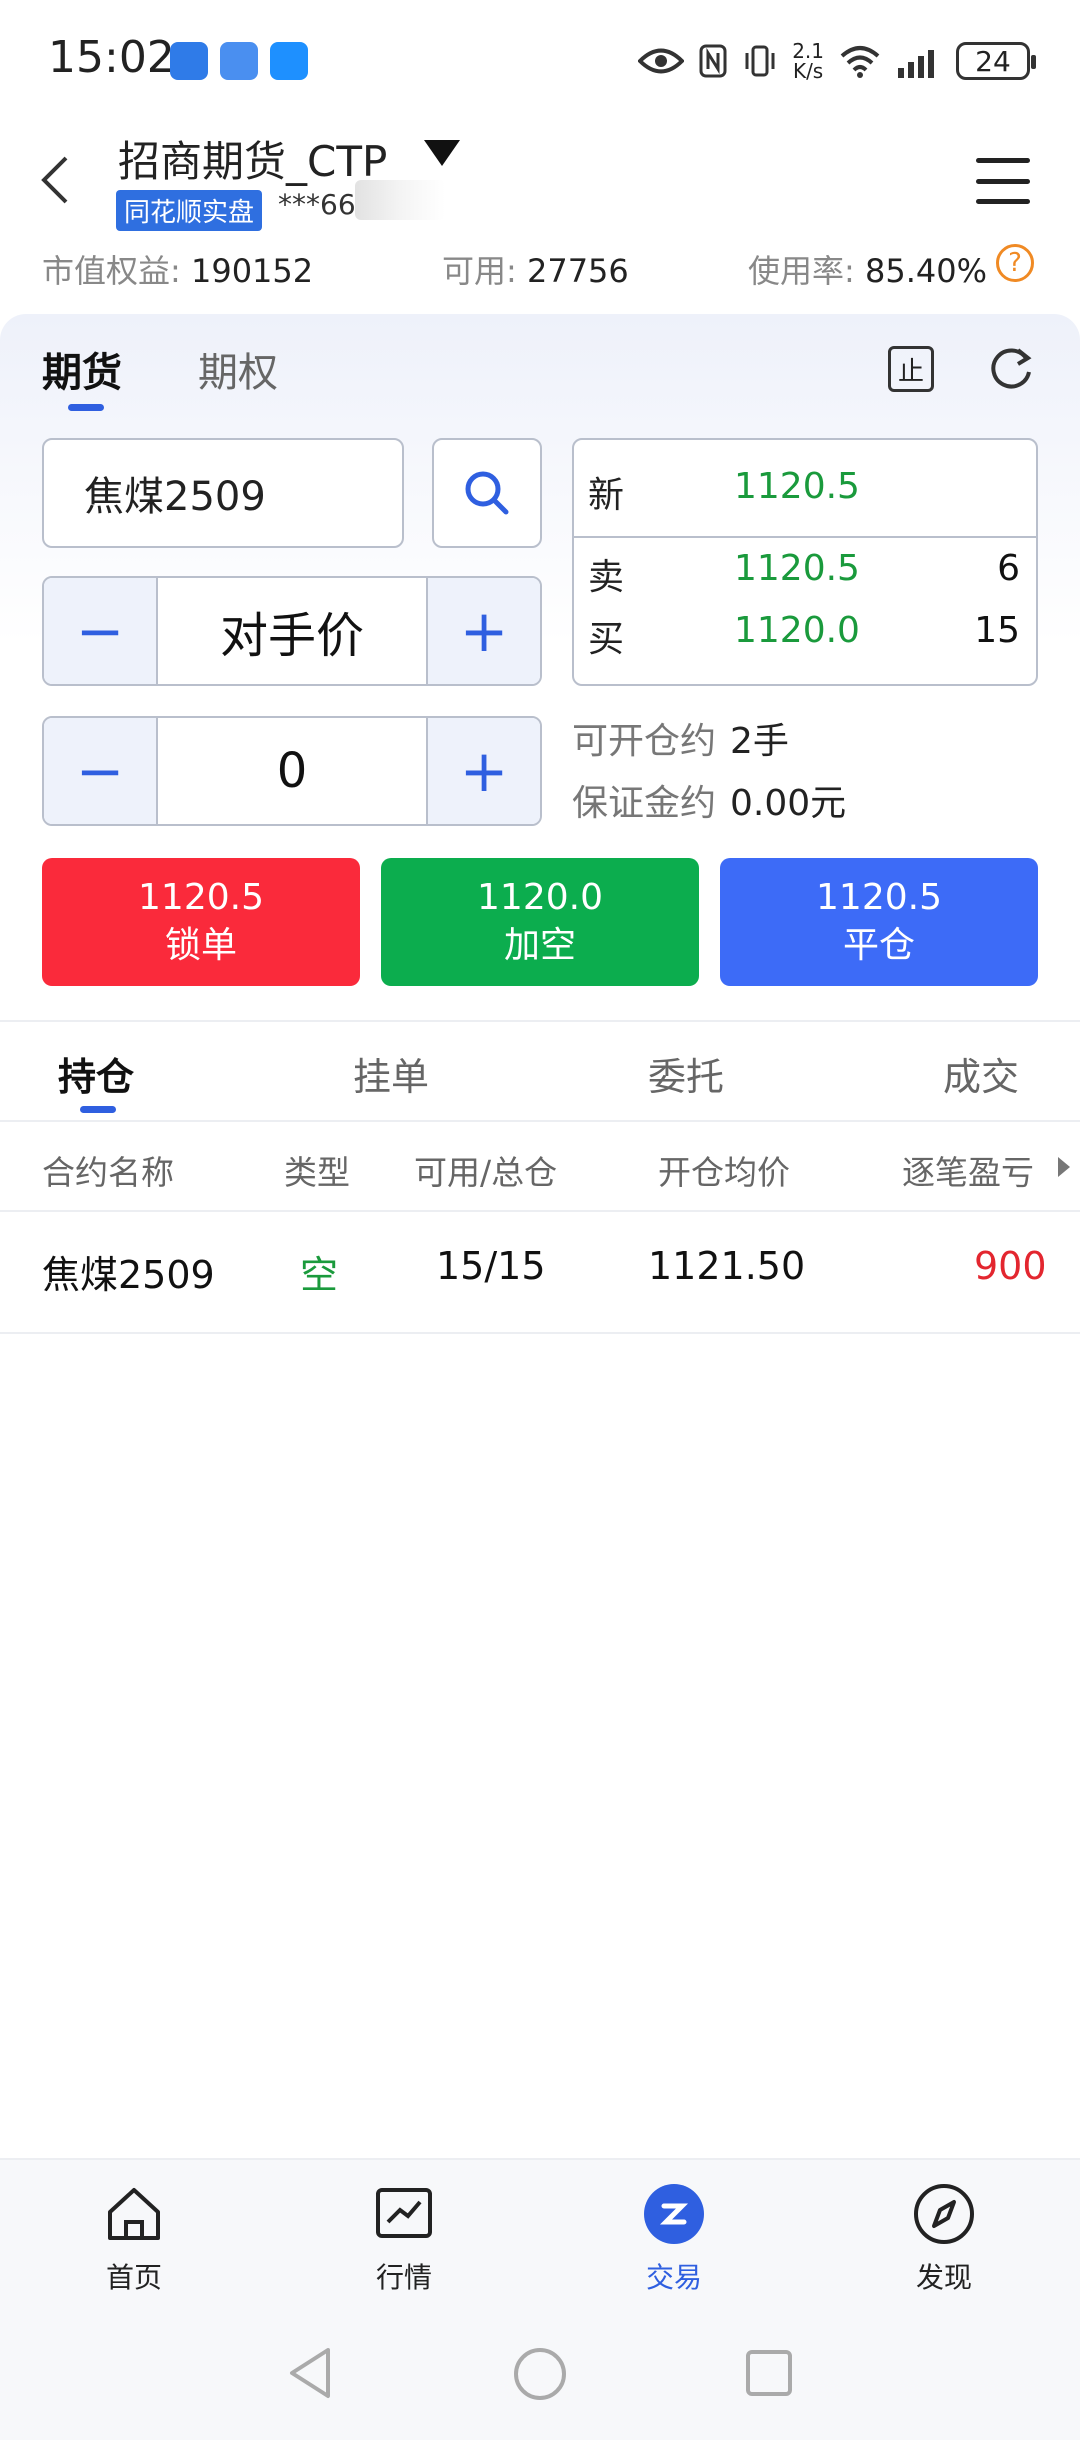 Image resolution: width=1080 pixels, height=2440 pixels. I want to click on search-button, so click(487, 493).